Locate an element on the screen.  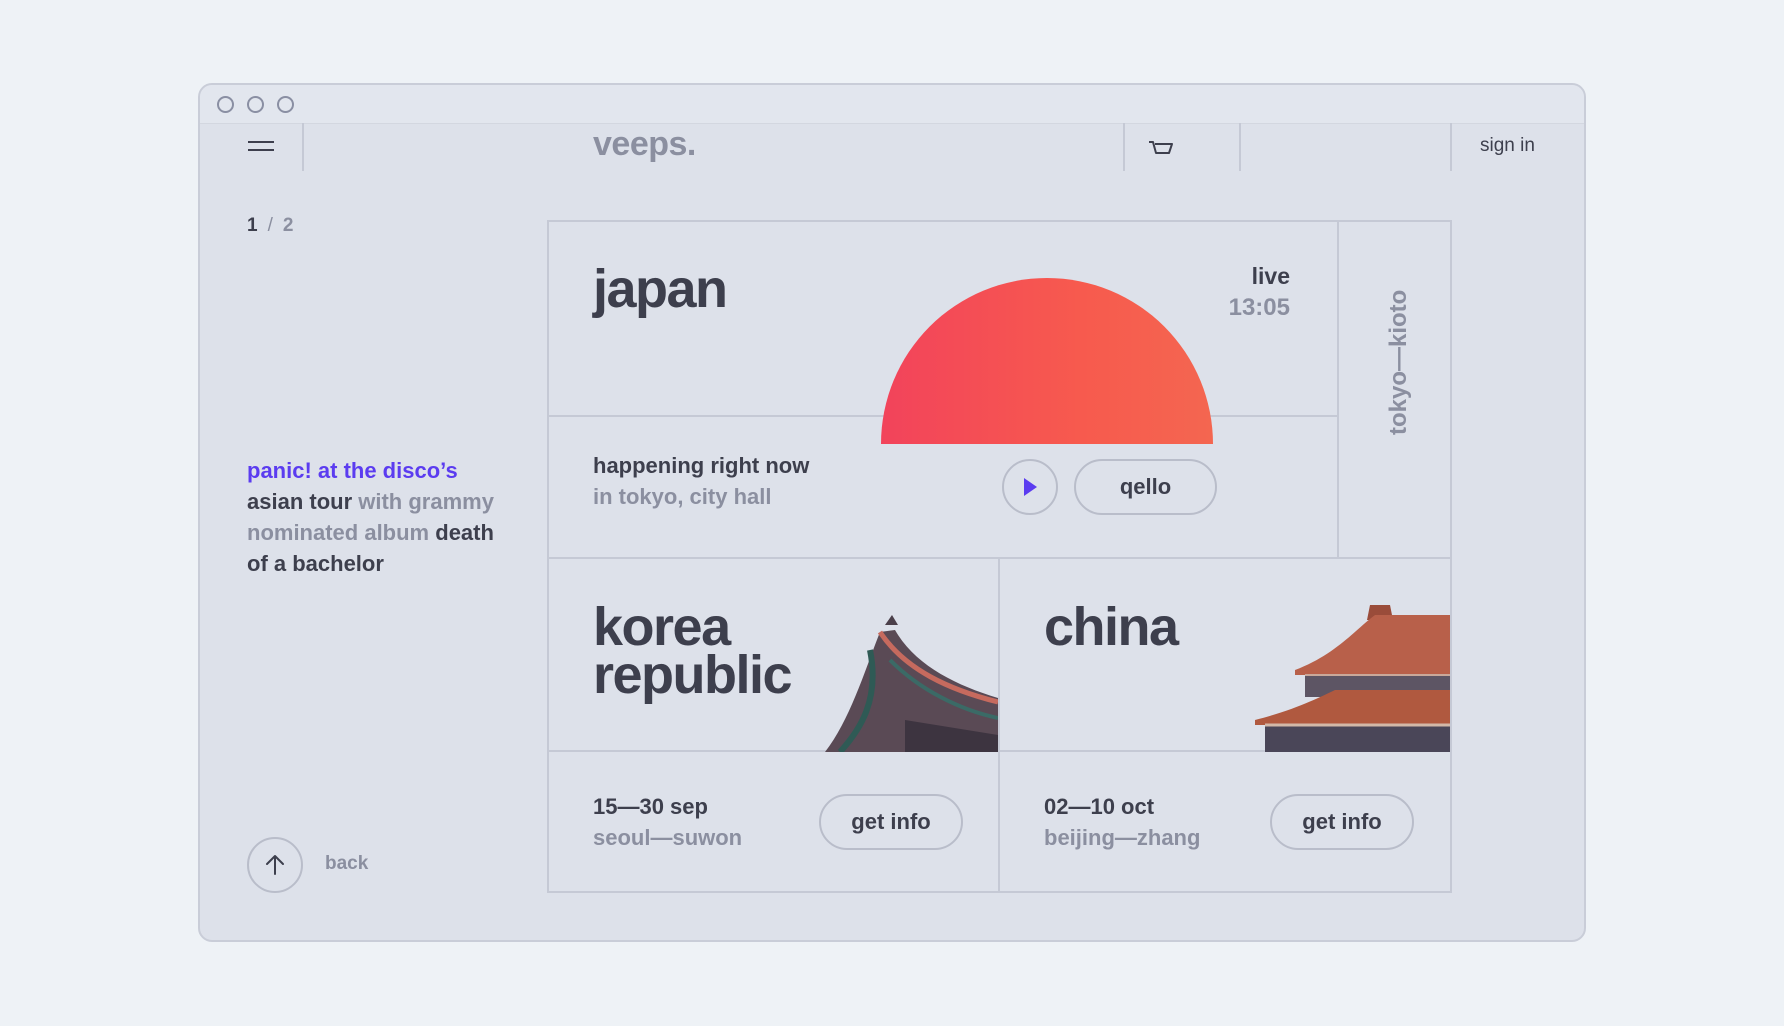
japan-line1: happening right now is located at coordinates (701, 465).